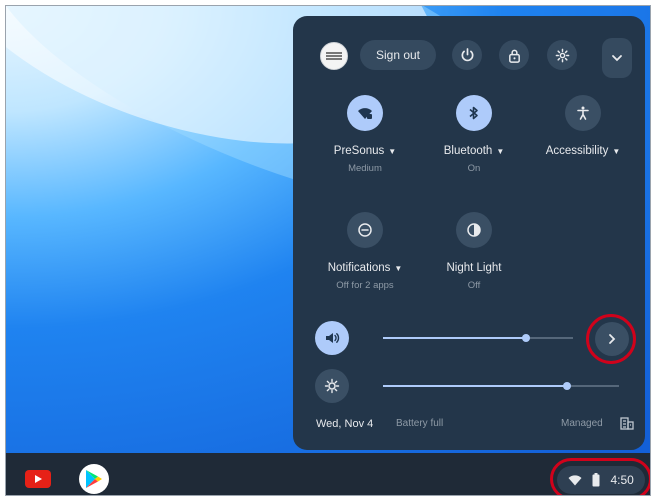 The height and width of the screenshot is (501, 656). What do you see at coordinates (94, 479) in the screenshot?
I see `play-store-icon` at bounding box center [94, 479].